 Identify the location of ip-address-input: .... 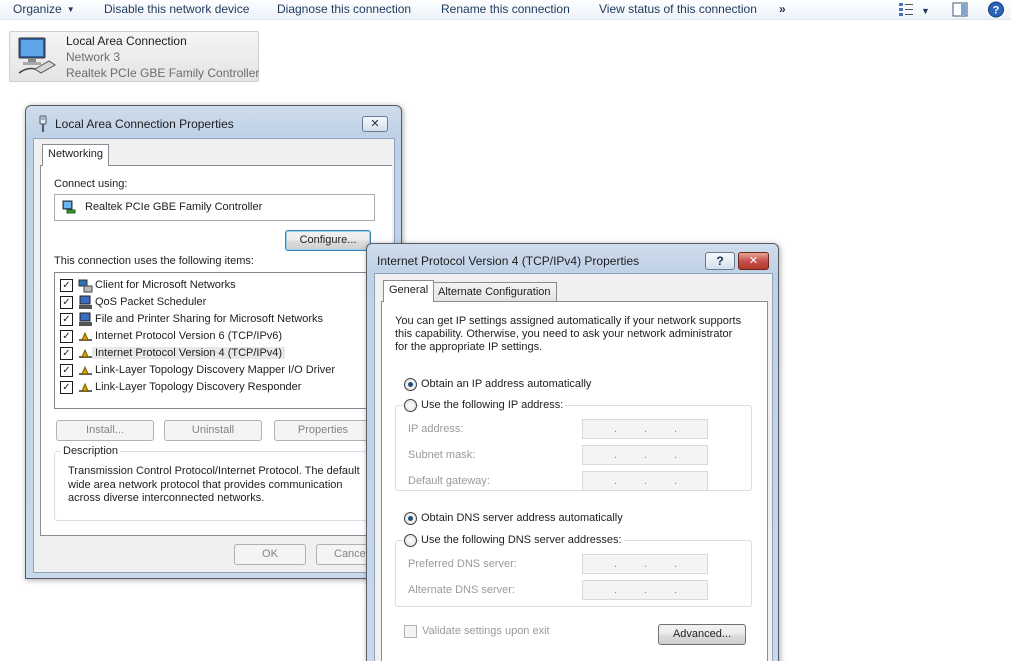
(645, 429).